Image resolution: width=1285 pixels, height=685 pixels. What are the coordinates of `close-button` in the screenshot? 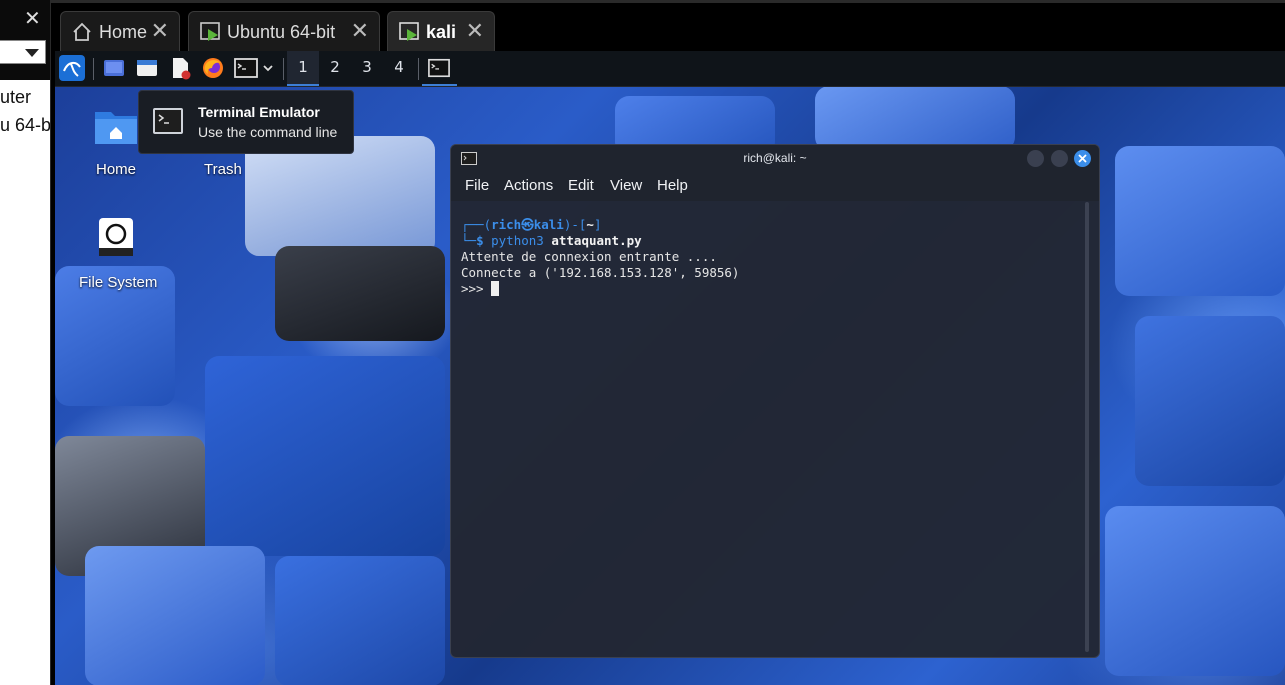 It's located at (1082, 158).